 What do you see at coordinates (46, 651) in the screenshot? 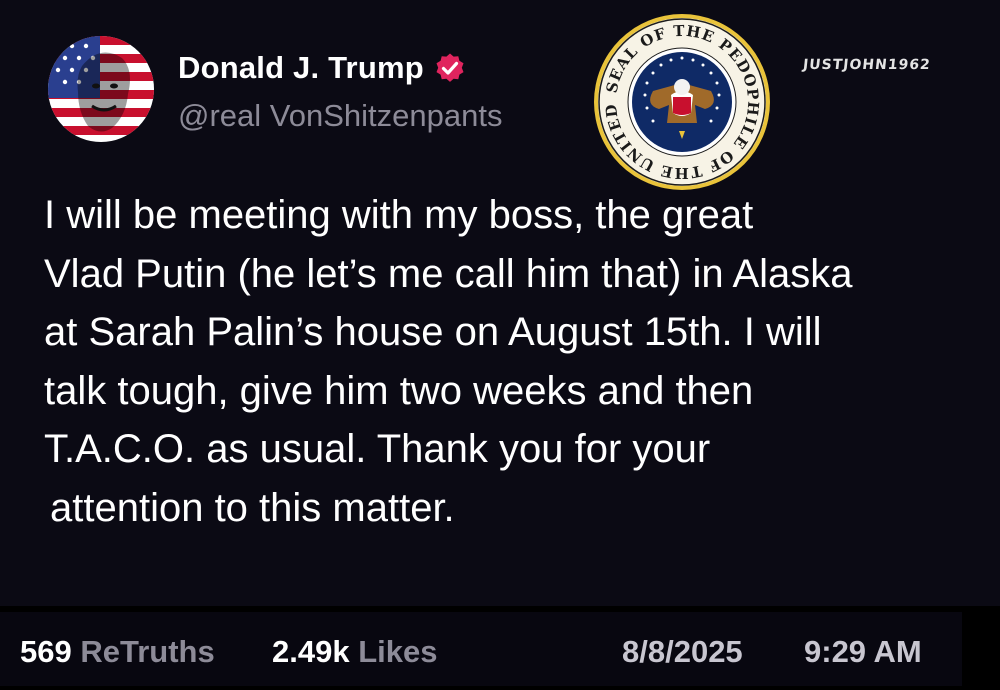
I see `retruths-count: 569` at bounding box center [46, 651].